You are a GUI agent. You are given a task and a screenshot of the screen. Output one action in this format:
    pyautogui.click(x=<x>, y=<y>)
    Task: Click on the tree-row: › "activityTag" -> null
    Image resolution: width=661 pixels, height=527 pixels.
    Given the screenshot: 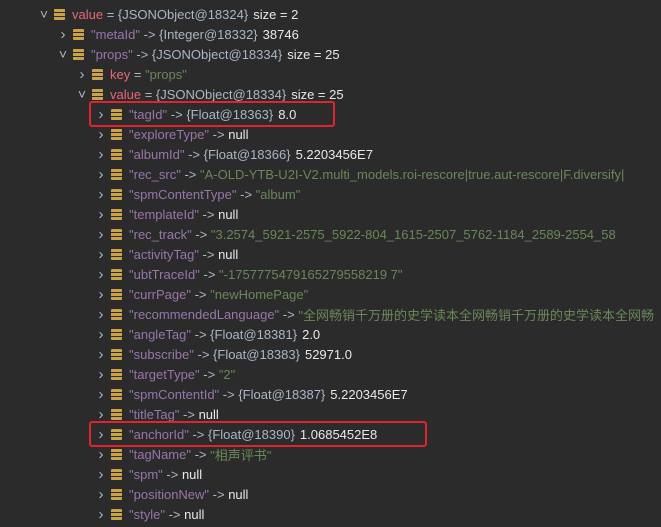 What is the action you would take?
    pyautogui.click(x=330, y=254)
    